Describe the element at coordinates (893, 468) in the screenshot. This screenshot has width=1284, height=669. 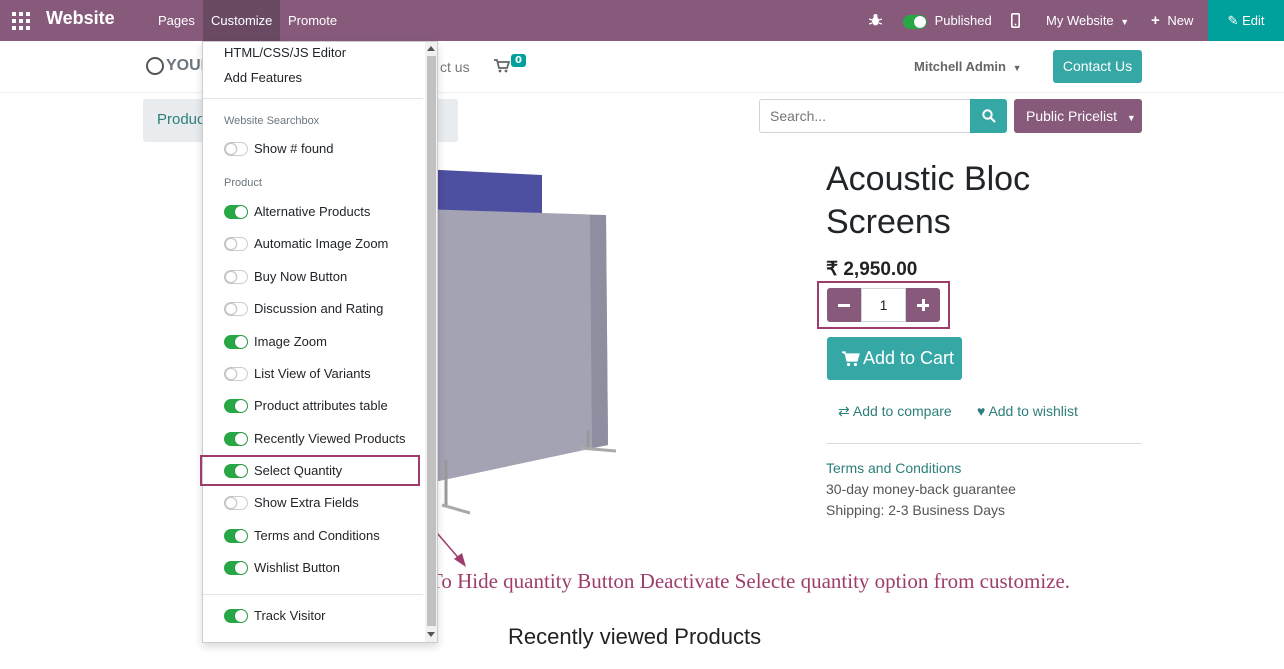
I see `terms-link: Terms and Conditions` at that location.